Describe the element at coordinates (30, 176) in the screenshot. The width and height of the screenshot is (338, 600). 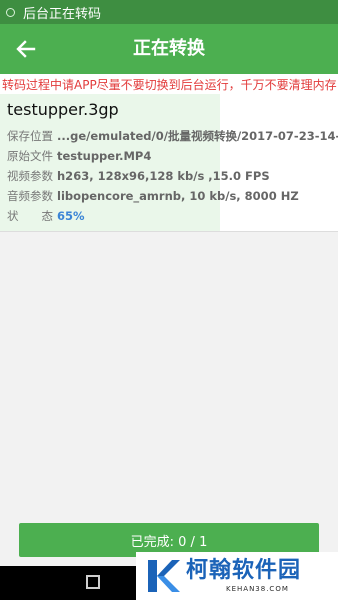
I see `field-label: 视频参数` at that location.